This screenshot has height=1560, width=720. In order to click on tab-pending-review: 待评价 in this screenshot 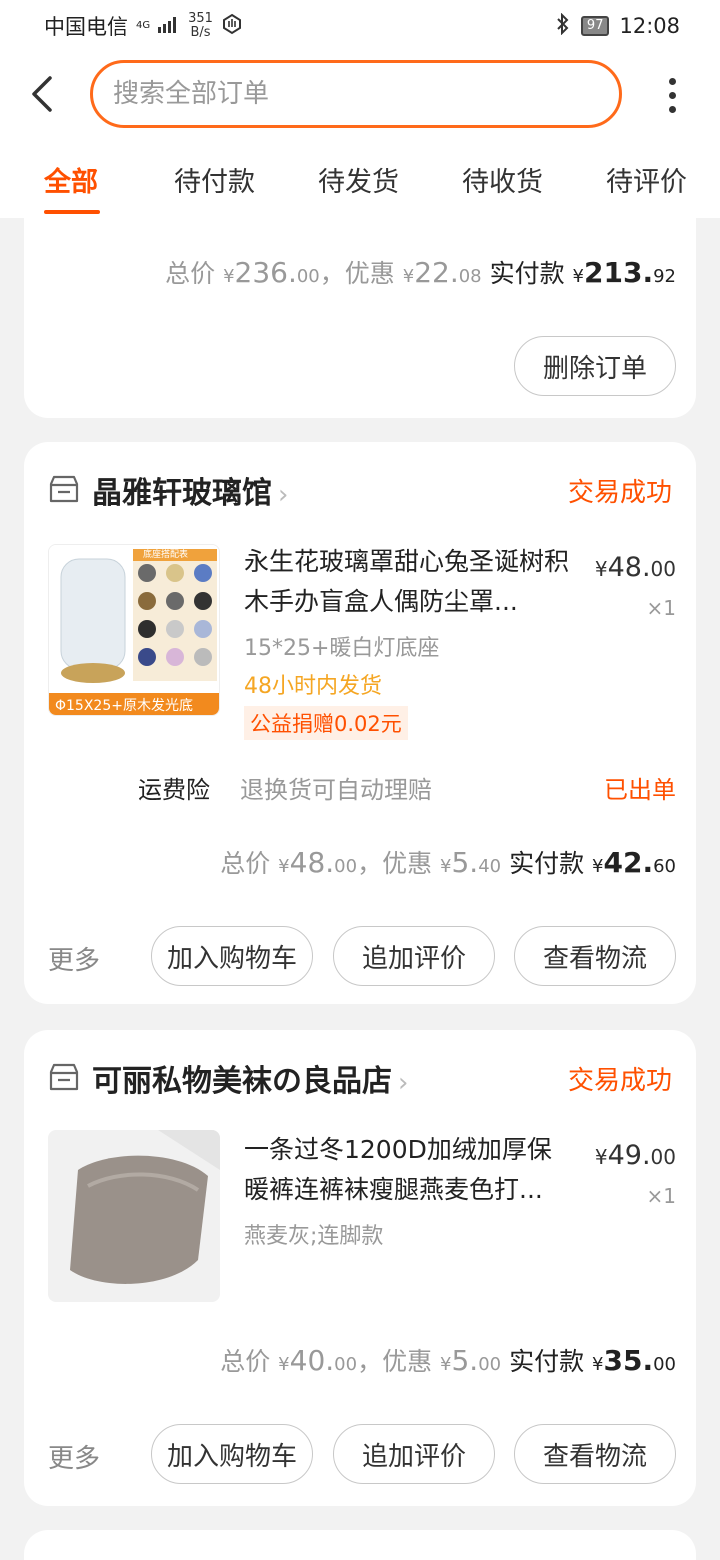, I will do `click(646, 179)`.